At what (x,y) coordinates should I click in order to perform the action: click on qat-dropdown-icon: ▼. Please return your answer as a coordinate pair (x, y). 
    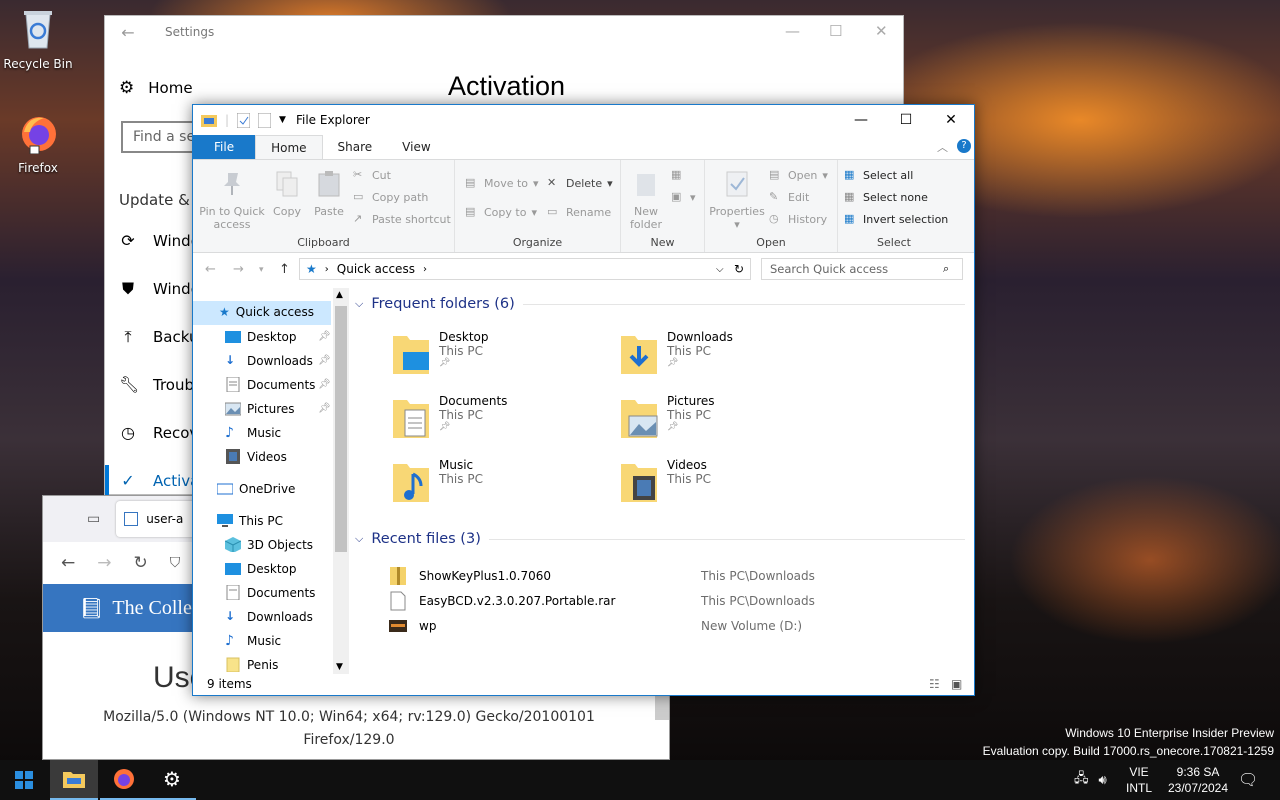
    Looking at the image, I should click on (282, 120).